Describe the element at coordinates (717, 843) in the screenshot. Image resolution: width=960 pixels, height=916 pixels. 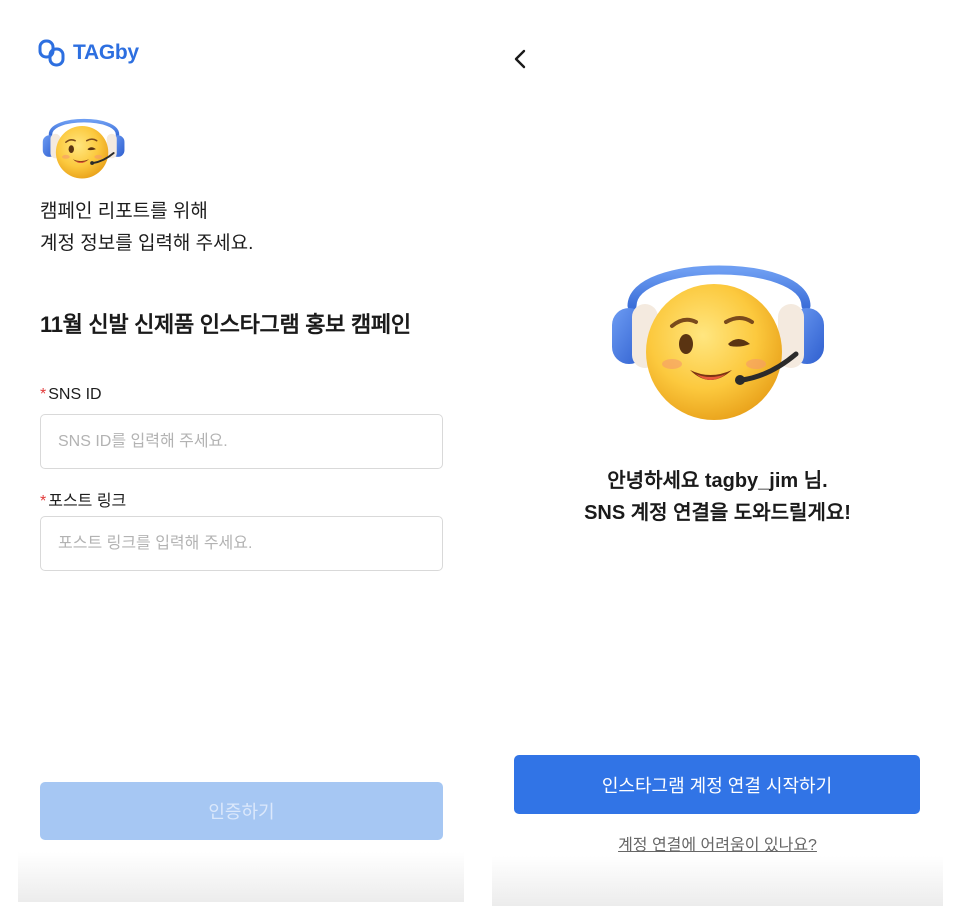
I see `connection-help-link: 계정 연결에 어려움이 있나요?` at that location.